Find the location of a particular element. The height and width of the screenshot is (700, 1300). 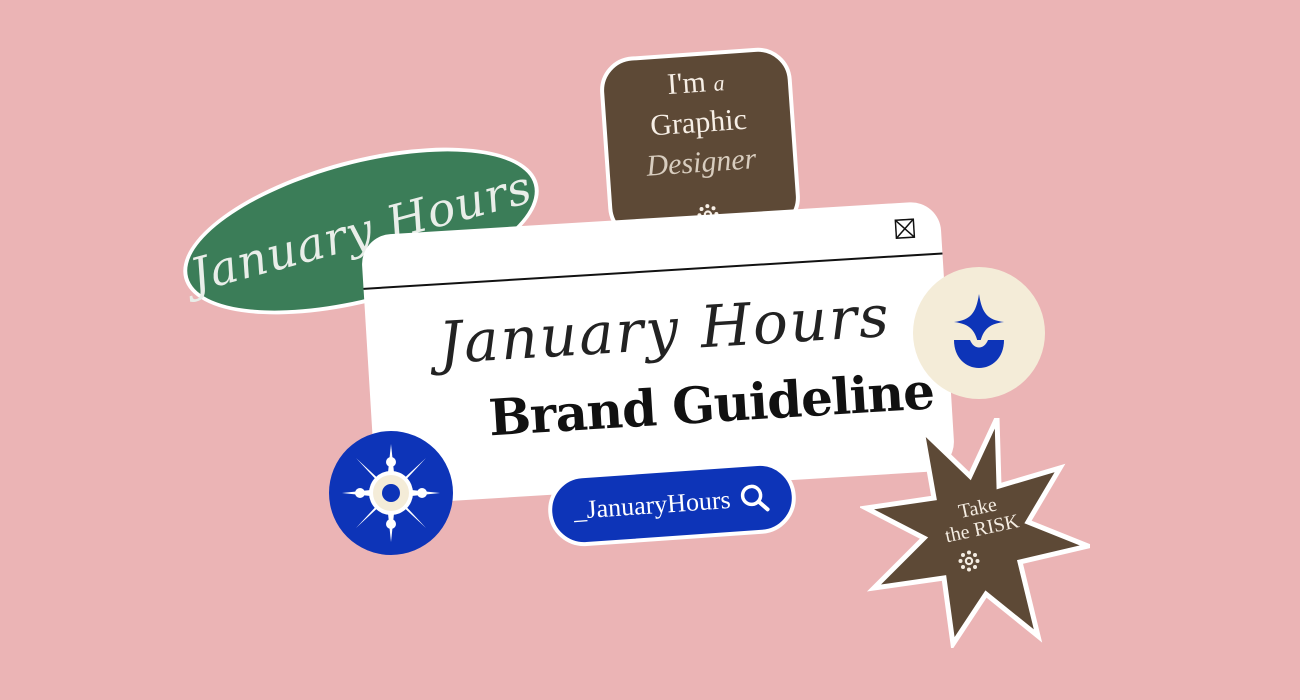

search-tag-text: _JanuaryHours is located at coordinates (652, 504).